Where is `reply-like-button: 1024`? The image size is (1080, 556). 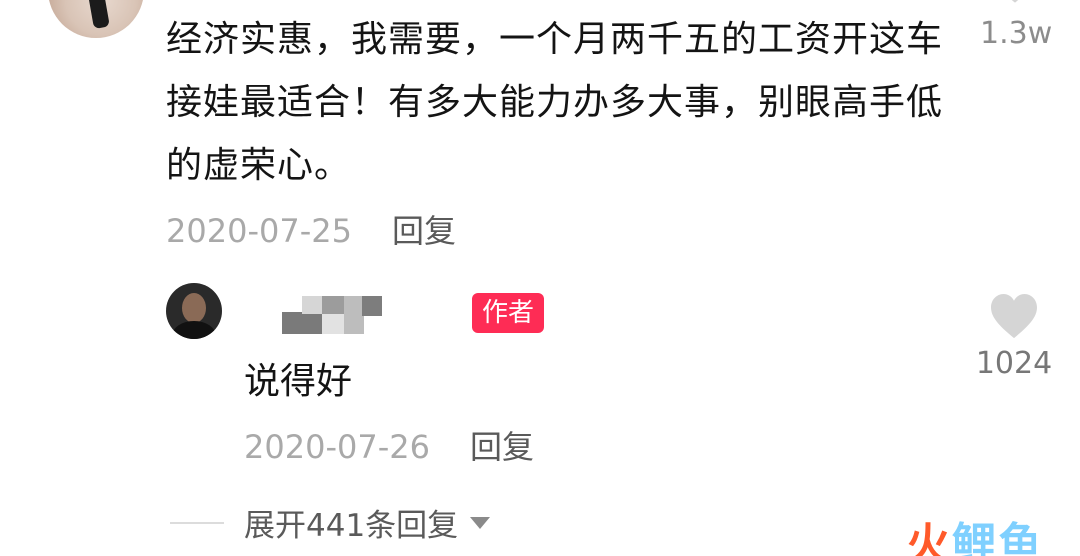 reply-like-button: 1024 is located at coordinates (1014, 337).